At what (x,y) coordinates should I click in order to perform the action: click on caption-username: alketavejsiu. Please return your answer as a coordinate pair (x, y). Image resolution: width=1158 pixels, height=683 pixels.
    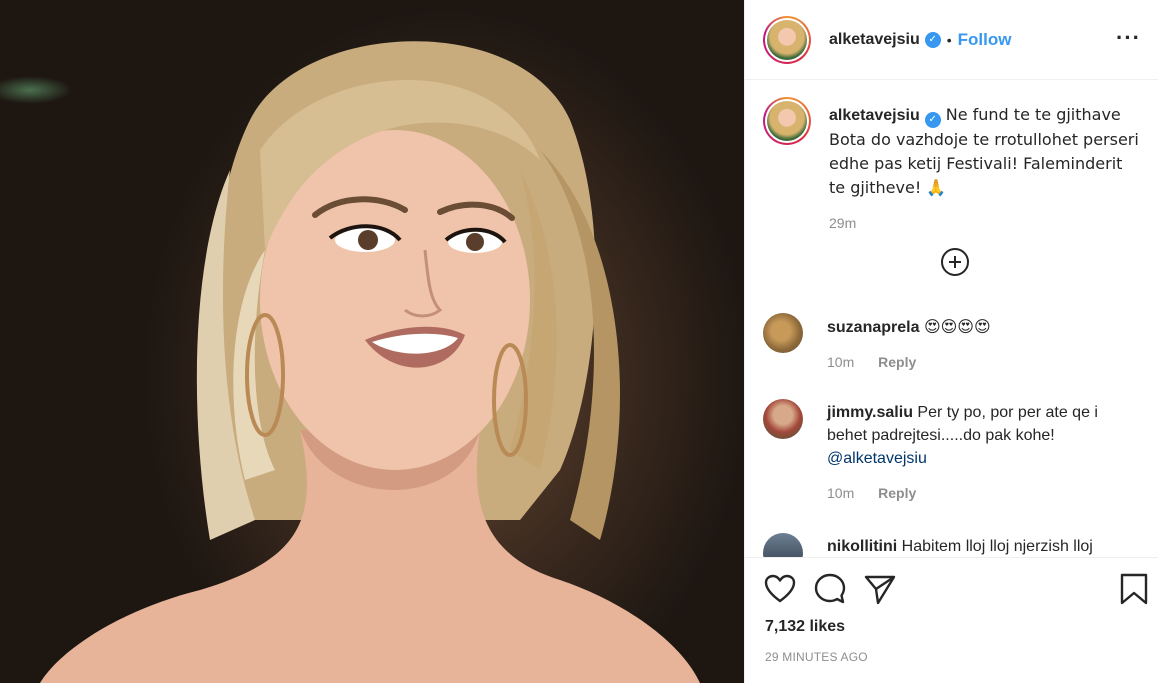
    Looking at the image, I should click on (874, 115).